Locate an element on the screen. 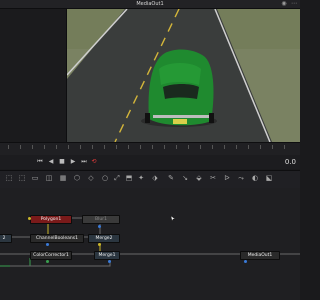 This screenshot has width=320, height=300. node-blur: Blur1 is located at coordinates (101, 219).